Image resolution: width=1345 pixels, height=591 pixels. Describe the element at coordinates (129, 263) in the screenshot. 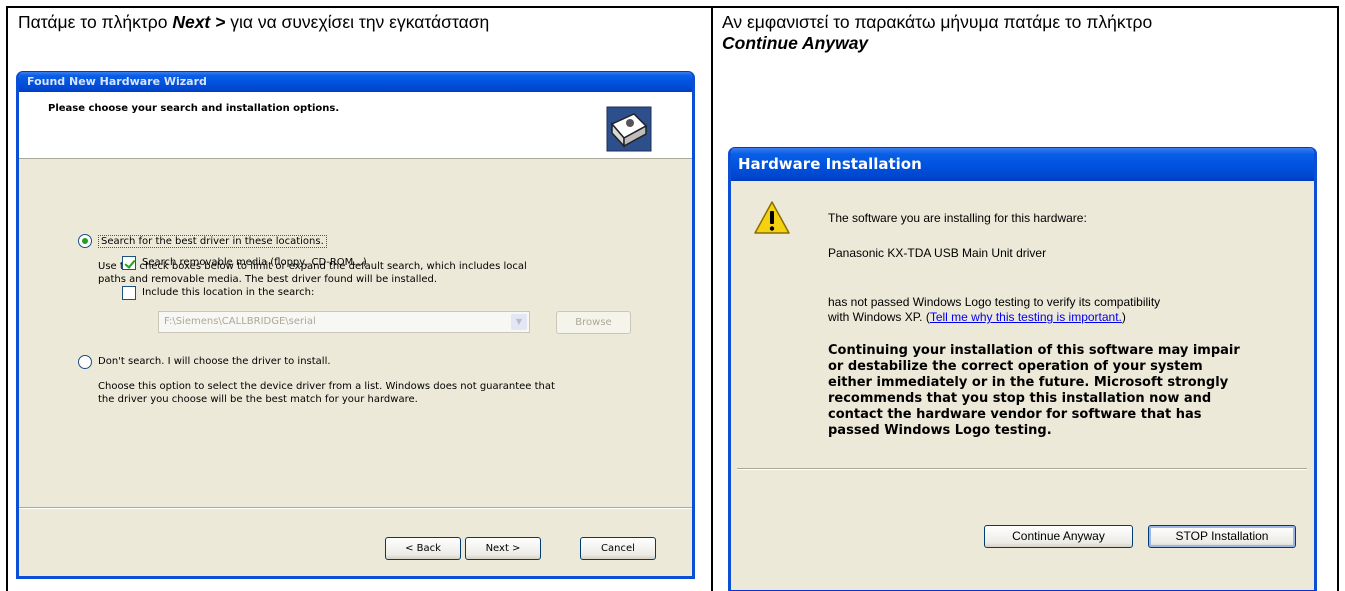

I see `removable-media-checkbox` at that location.